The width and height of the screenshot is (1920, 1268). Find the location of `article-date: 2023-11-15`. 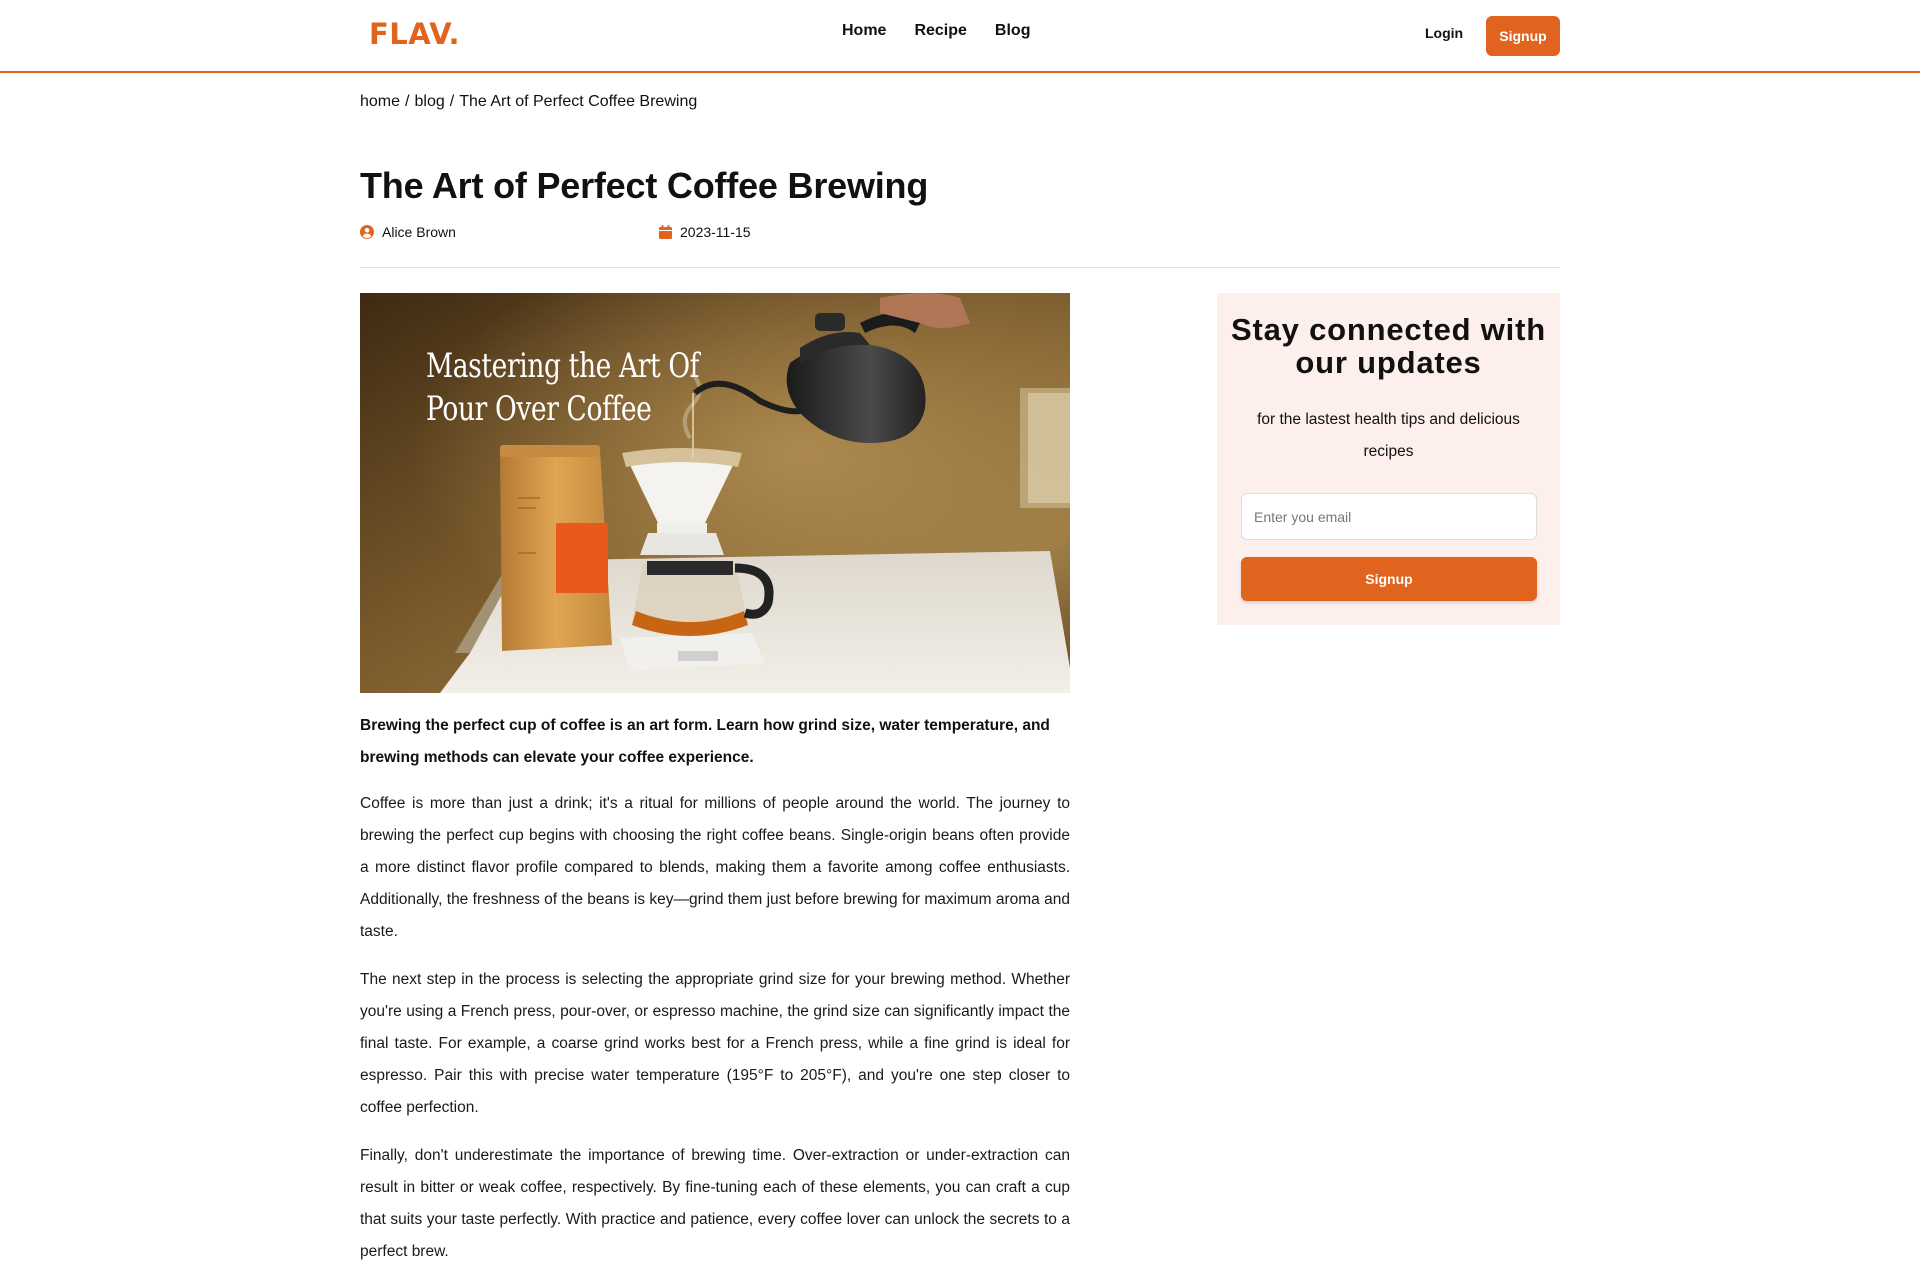

article-date: 2023-11-15 is located at coordinates (705, 232).